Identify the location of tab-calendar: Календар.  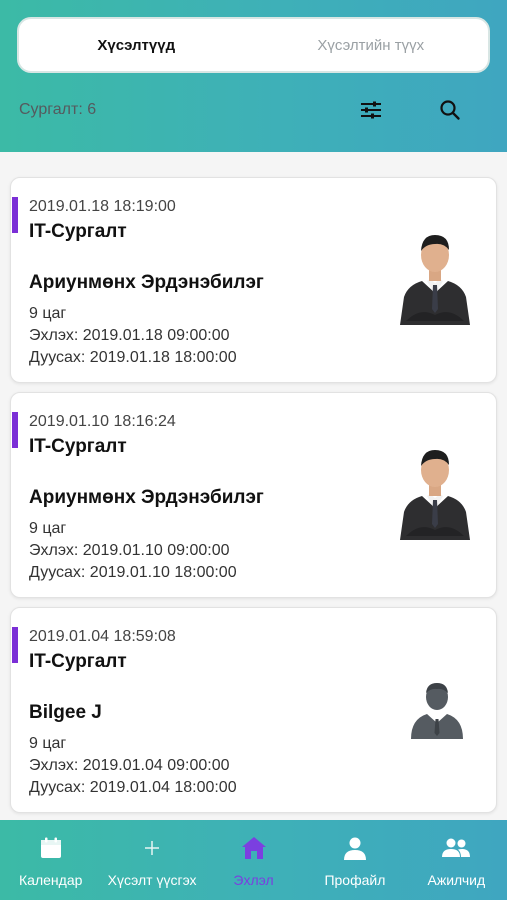
(50, 860).